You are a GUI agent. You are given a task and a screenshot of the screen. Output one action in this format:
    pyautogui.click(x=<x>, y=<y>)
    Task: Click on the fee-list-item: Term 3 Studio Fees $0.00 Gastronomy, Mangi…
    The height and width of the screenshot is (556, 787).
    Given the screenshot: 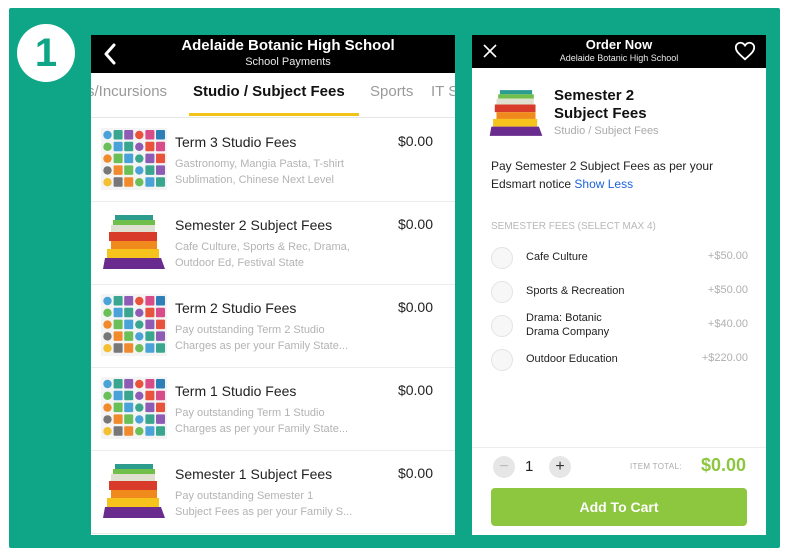 What is the action you would take?
    pyautogui.click(x=273, y=160)
    